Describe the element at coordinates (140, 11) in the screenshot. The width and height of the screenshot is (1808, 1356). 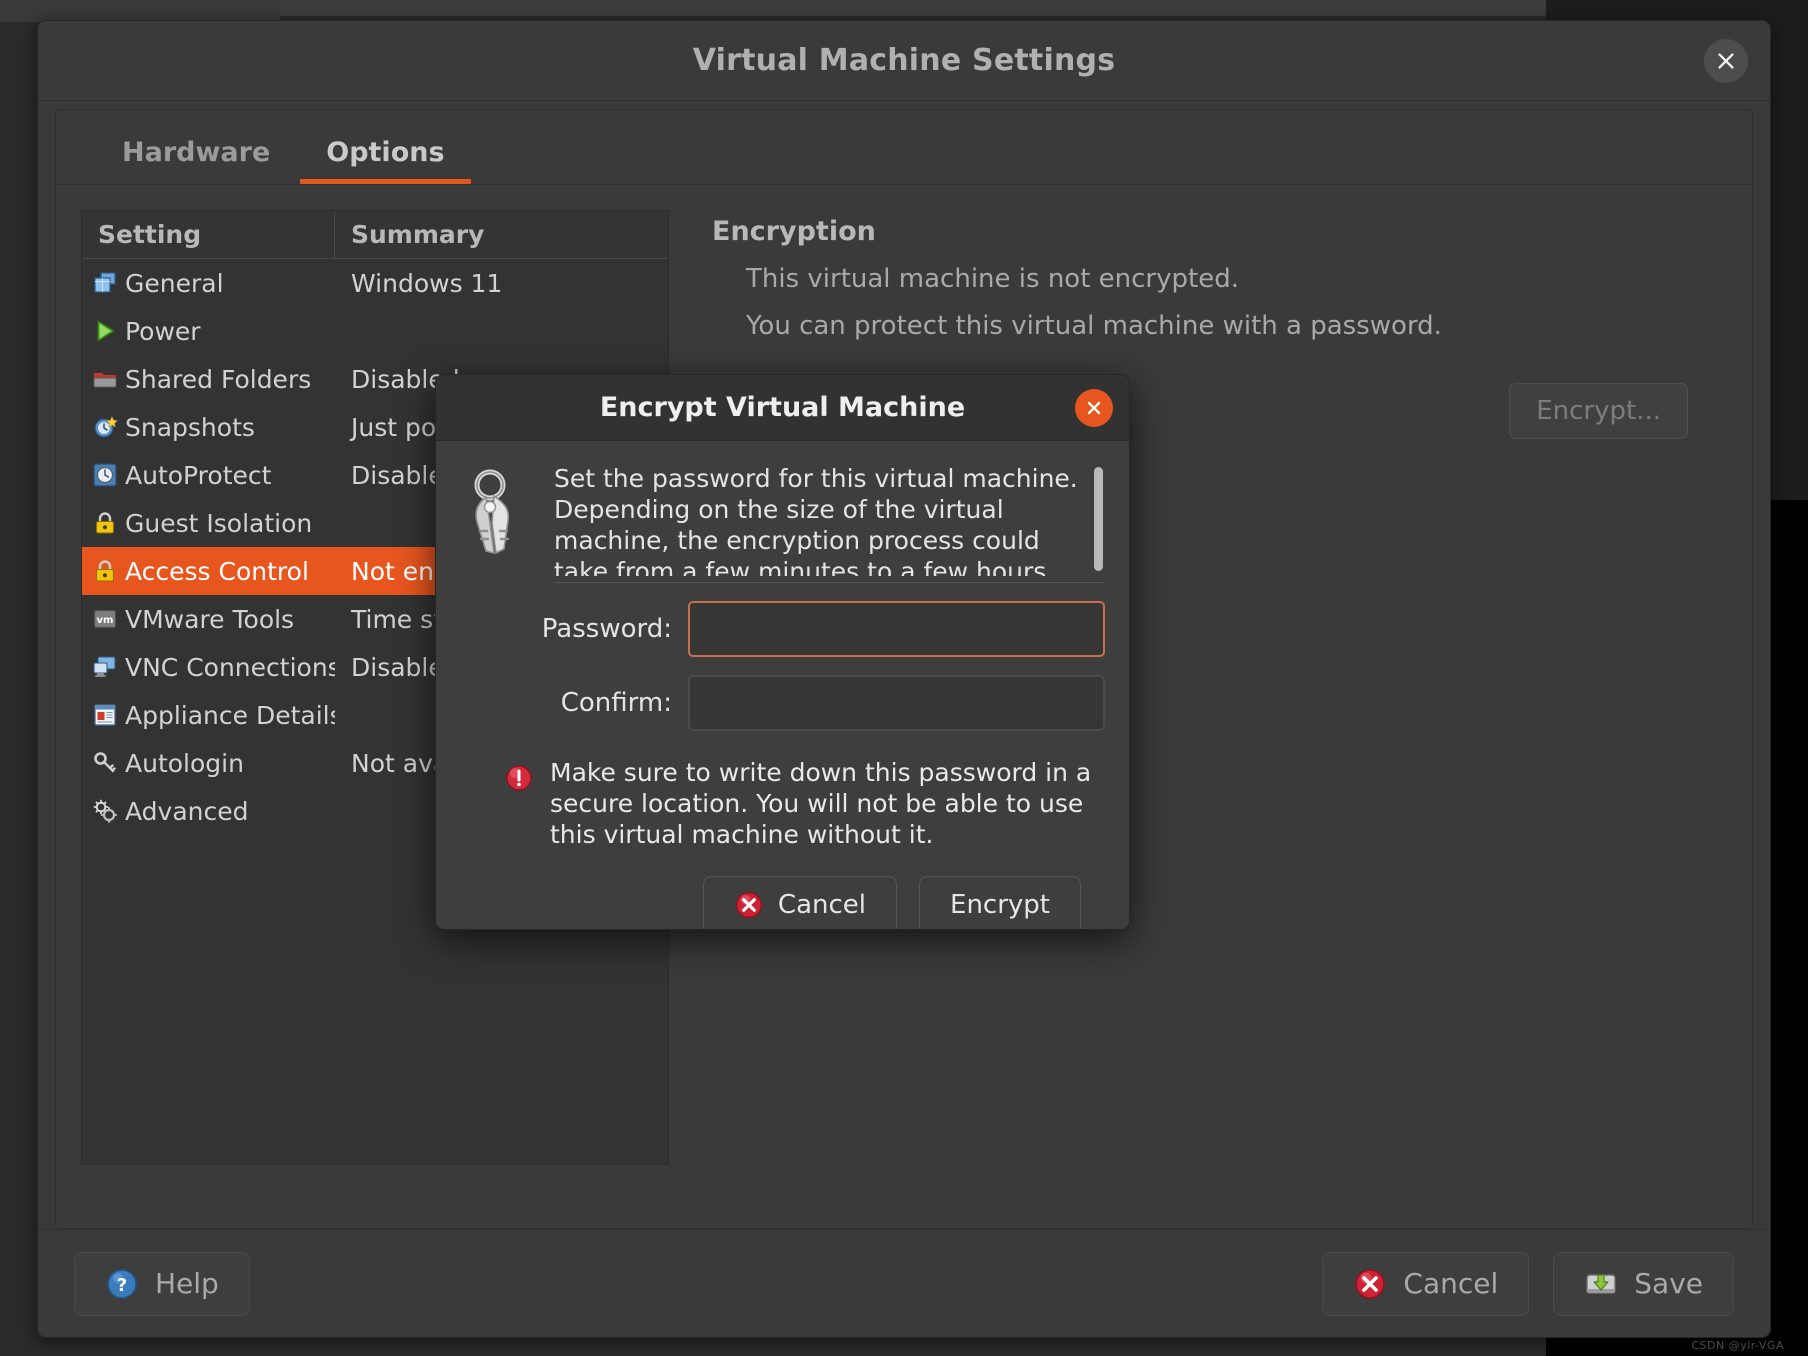
I see `desktop-strip-left` at that location.